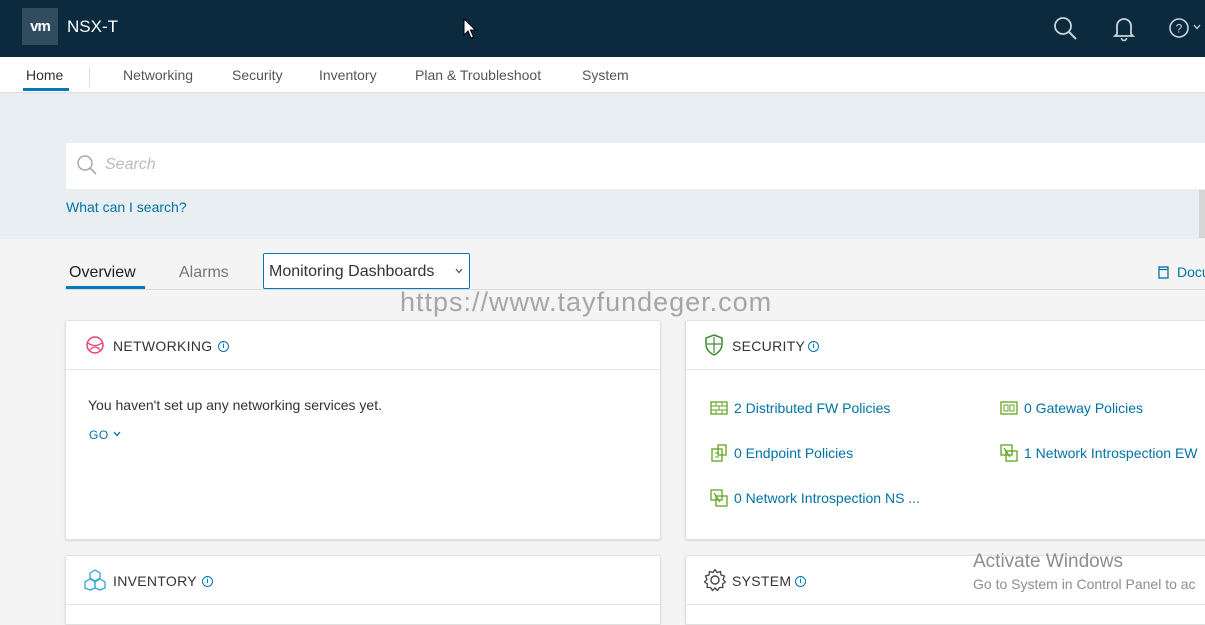 Image resolution: width=1205 pixels, height=625 pixels. I want to click on search-help-link: What can I search?, so click(126, 207).